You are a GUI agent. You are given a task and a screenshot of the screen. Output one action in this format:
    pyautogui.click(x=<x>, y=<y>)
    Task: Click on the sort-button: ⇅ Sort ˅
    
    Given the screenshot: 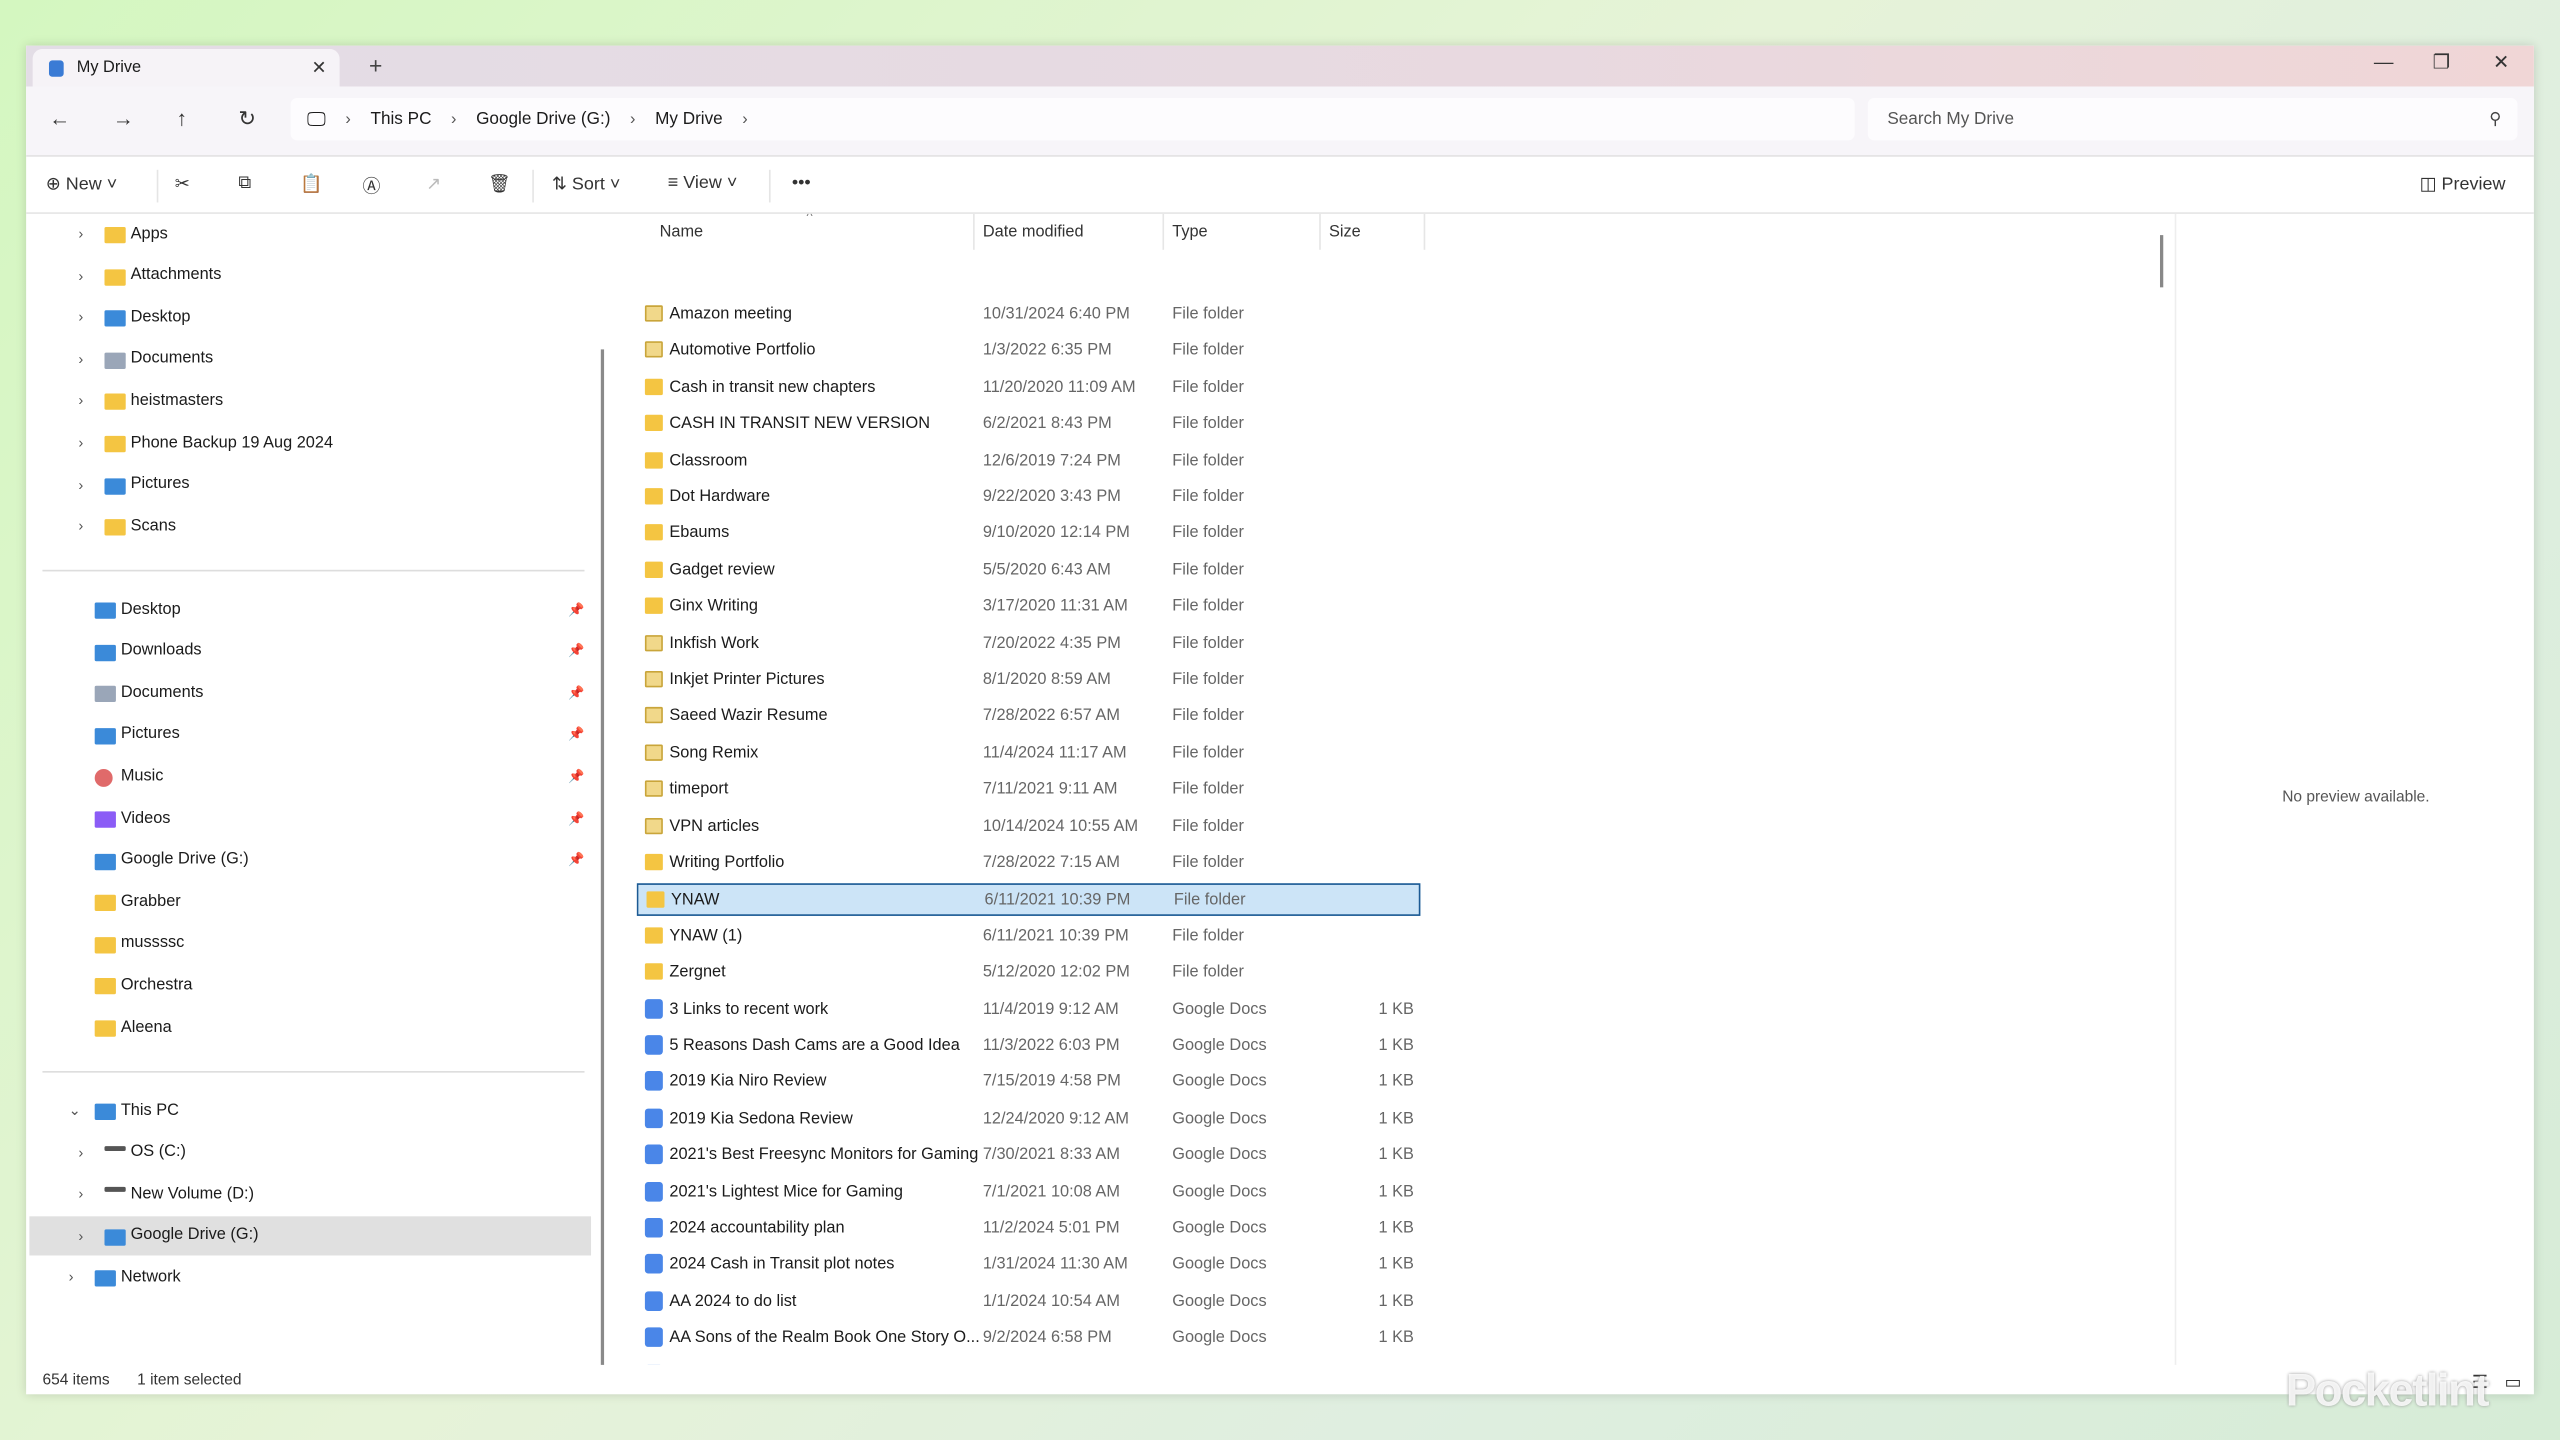 What is the action you would take?
    pyautogui.click(x=586, y=184)
    